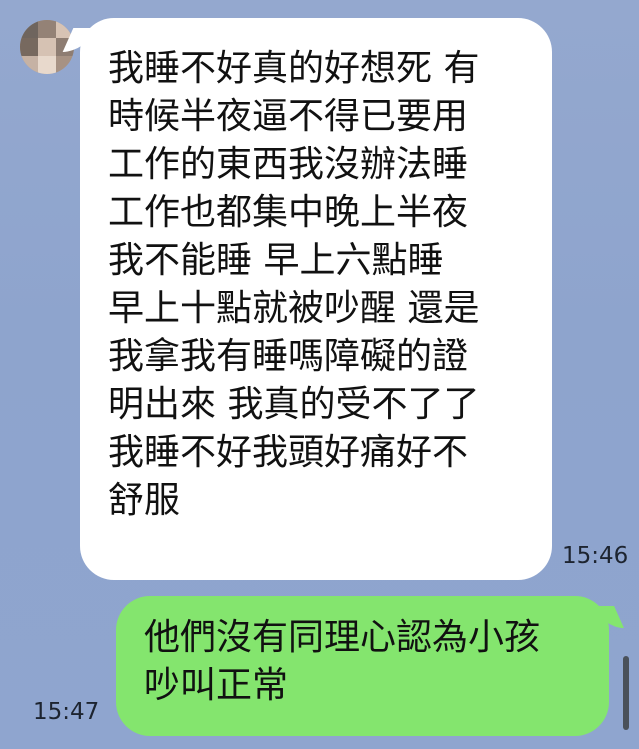  Describe the element at coordinates (288, 116) in the screenshot. I see `message-line: 時候半夜逼不得已要用` at that location.